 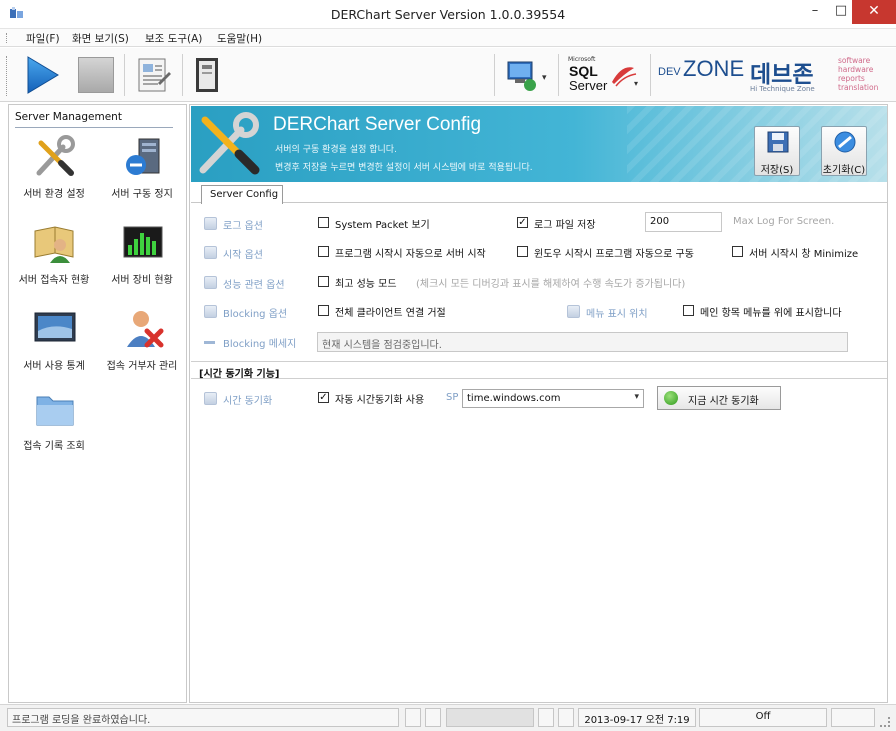 I want to click on sidebar-item-deny-management: 접속 거부자 관리, so click(x=142, y=342).